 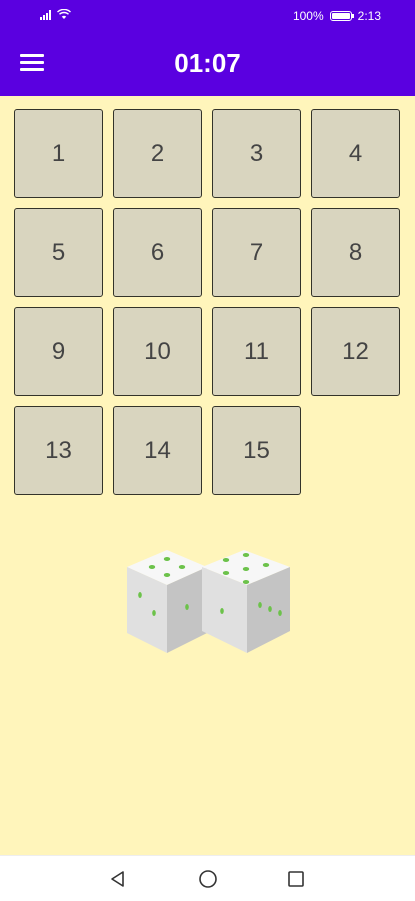 I want to click on game-timer: 01:07, so click(x=207, y=63).